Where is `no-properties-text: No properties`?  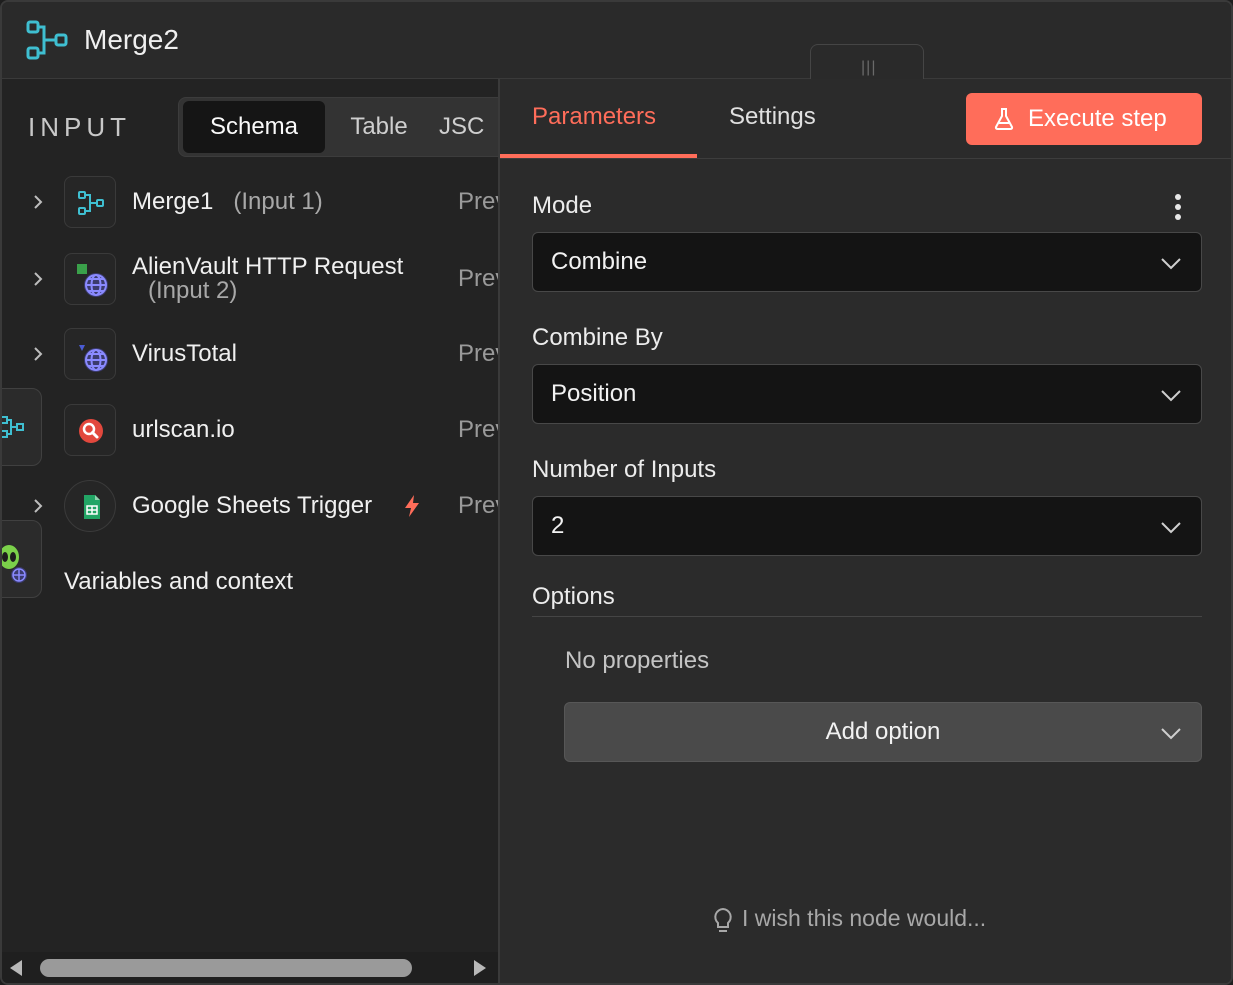 no-properties-text: No properties is located at coordinates (637, 660).